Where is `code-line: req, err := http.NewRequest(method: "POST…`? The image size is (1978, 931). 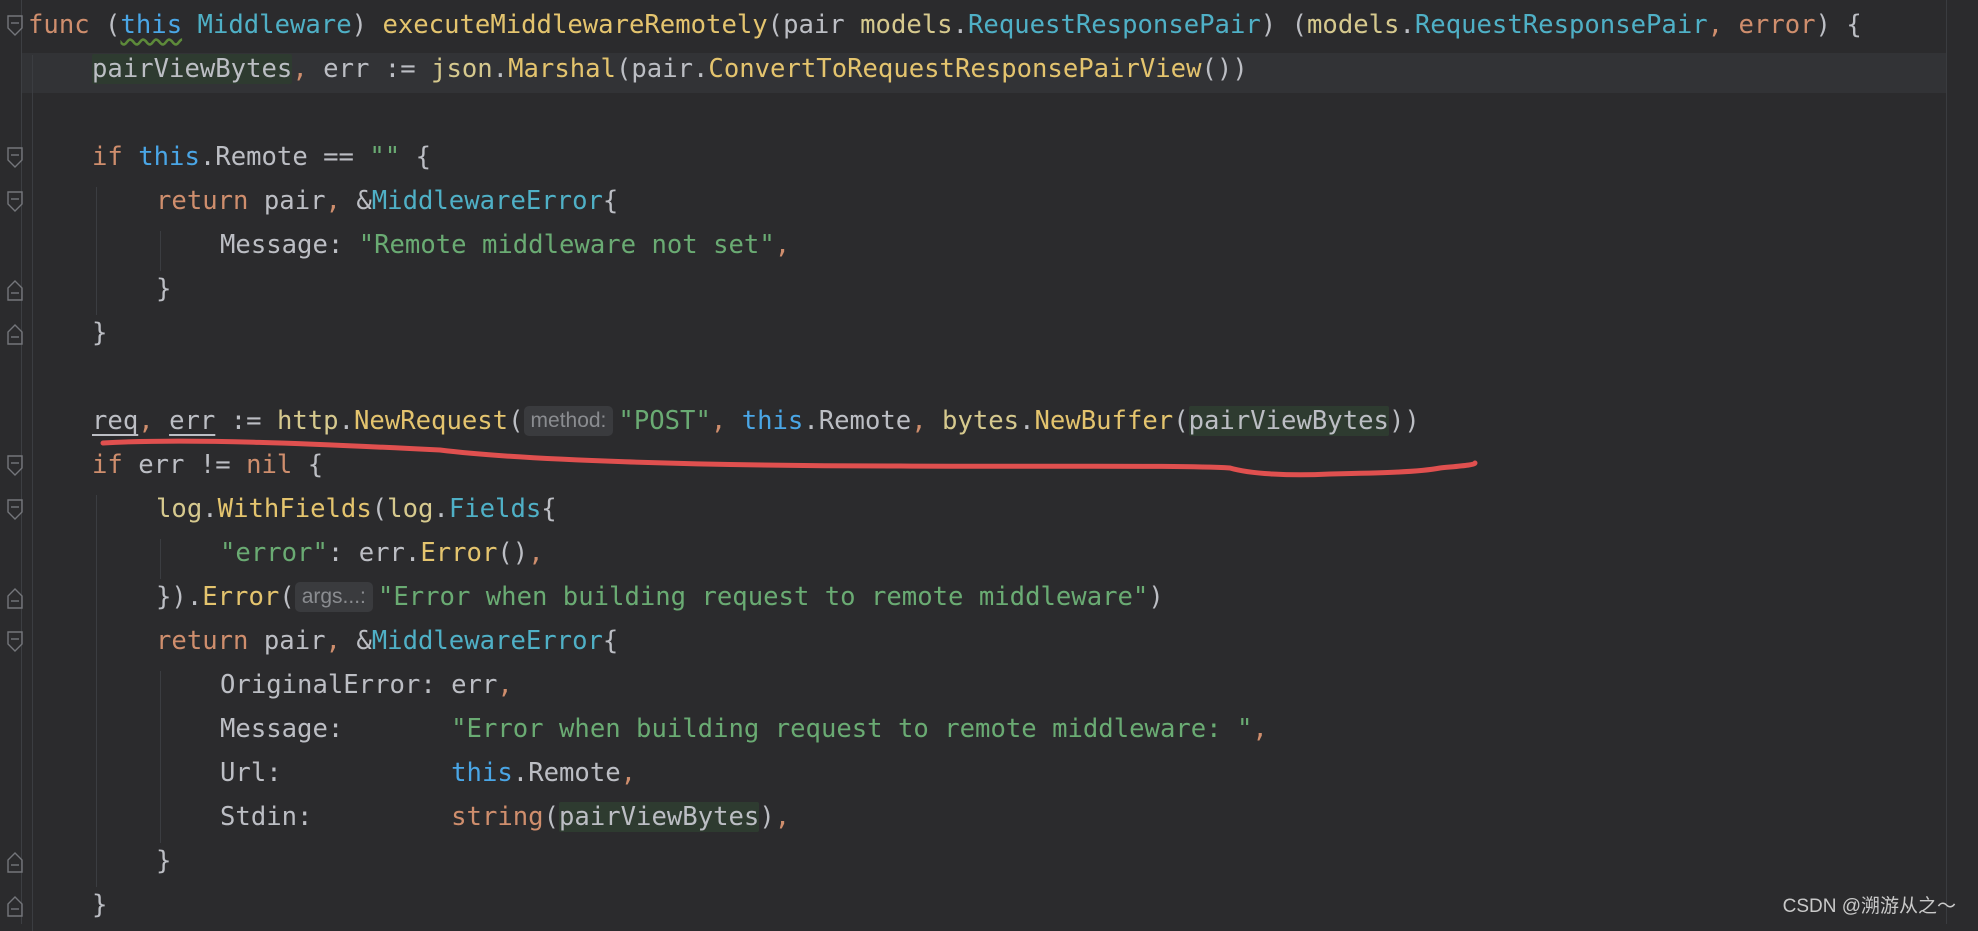
code-line: req, err := http.NewRequest(method: "POST… is located at coordinates (756, 421).